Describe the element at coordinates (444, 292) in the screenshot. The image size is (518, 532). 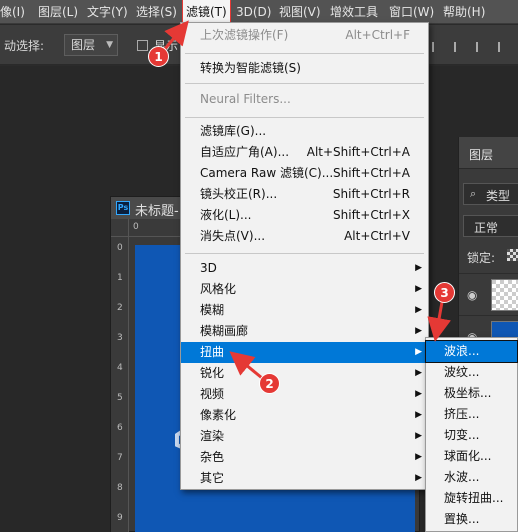
I see `annotation-badge-3: 3` at that location.